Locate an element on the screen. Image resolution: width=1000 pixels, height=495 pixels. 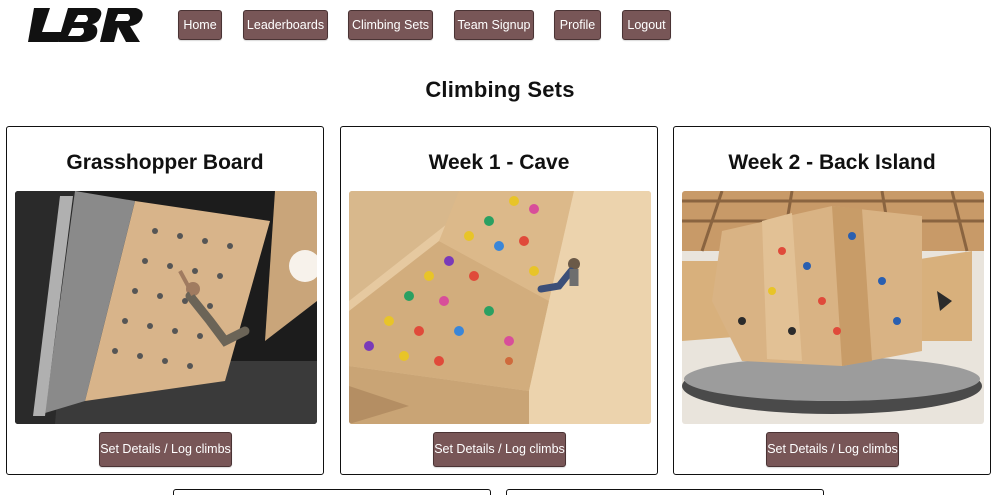
nav-logout-button: Logout is located at coordinates (646, 25).